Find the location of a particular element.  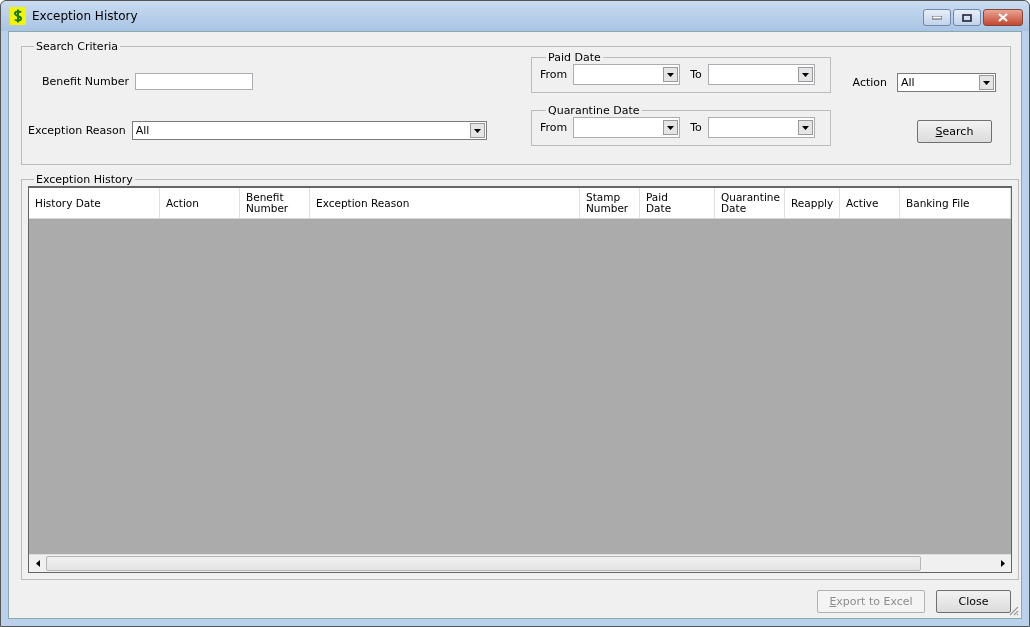

column-header: Quarantine Date is located at coordinates (750, 203).